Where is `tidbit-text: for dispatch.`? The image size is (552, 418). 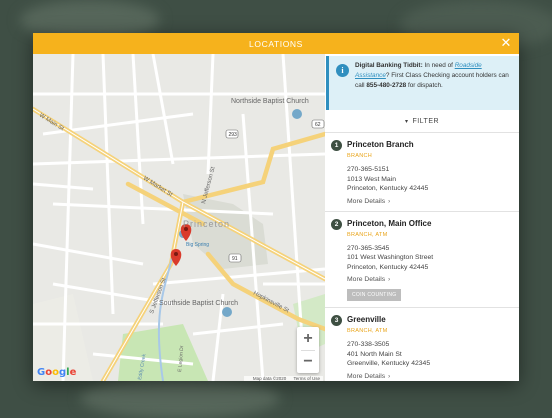
tidbit-text: for dispatch. is located at coordinates (424, 85).